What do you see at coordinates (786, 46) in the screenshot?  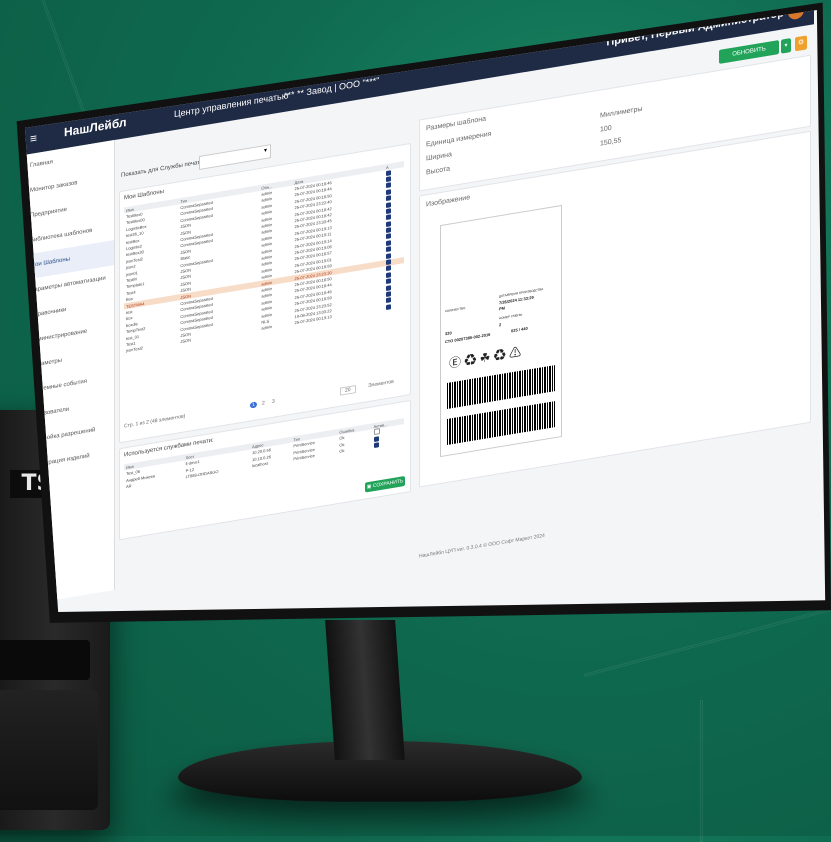 I see `update-dropdown-button: ▾` at bounding box center [786, 46].